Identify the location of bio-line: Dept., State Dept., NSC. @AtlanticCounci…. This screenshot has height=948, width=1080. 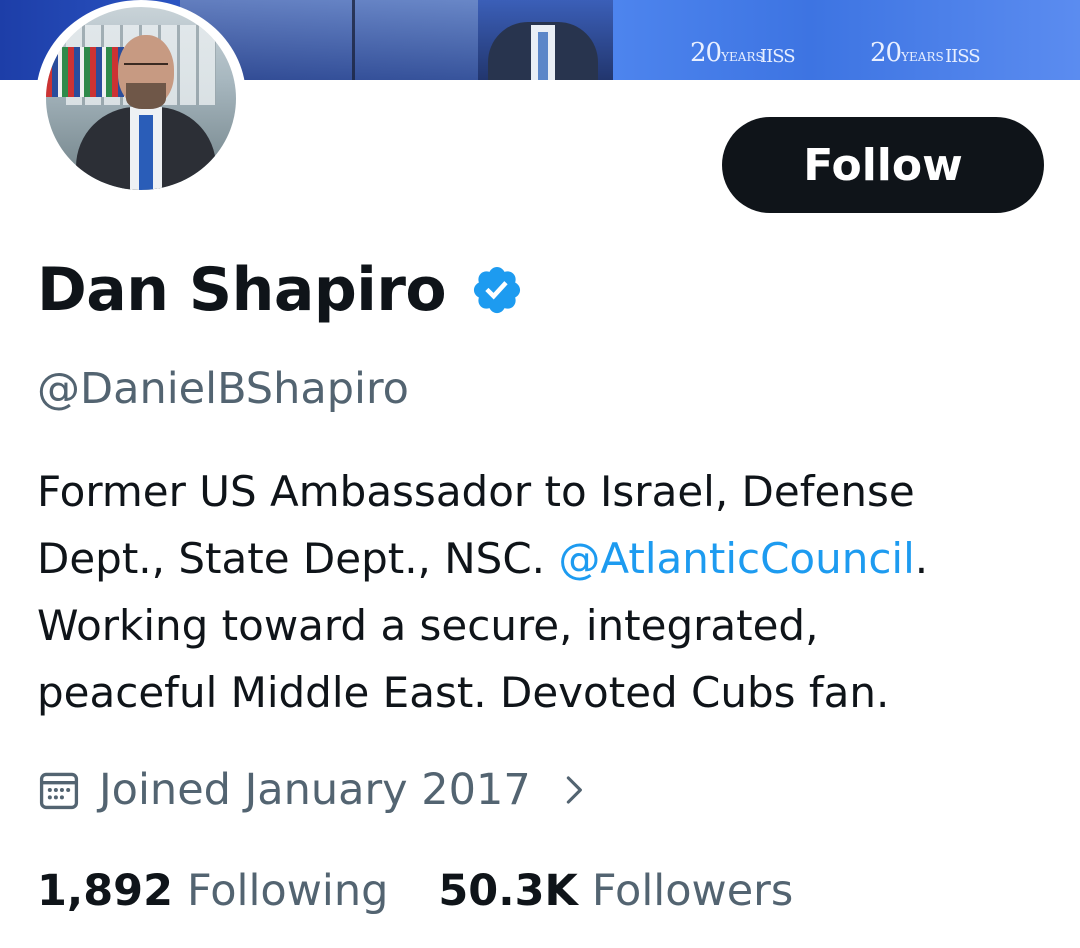
(483, 558).